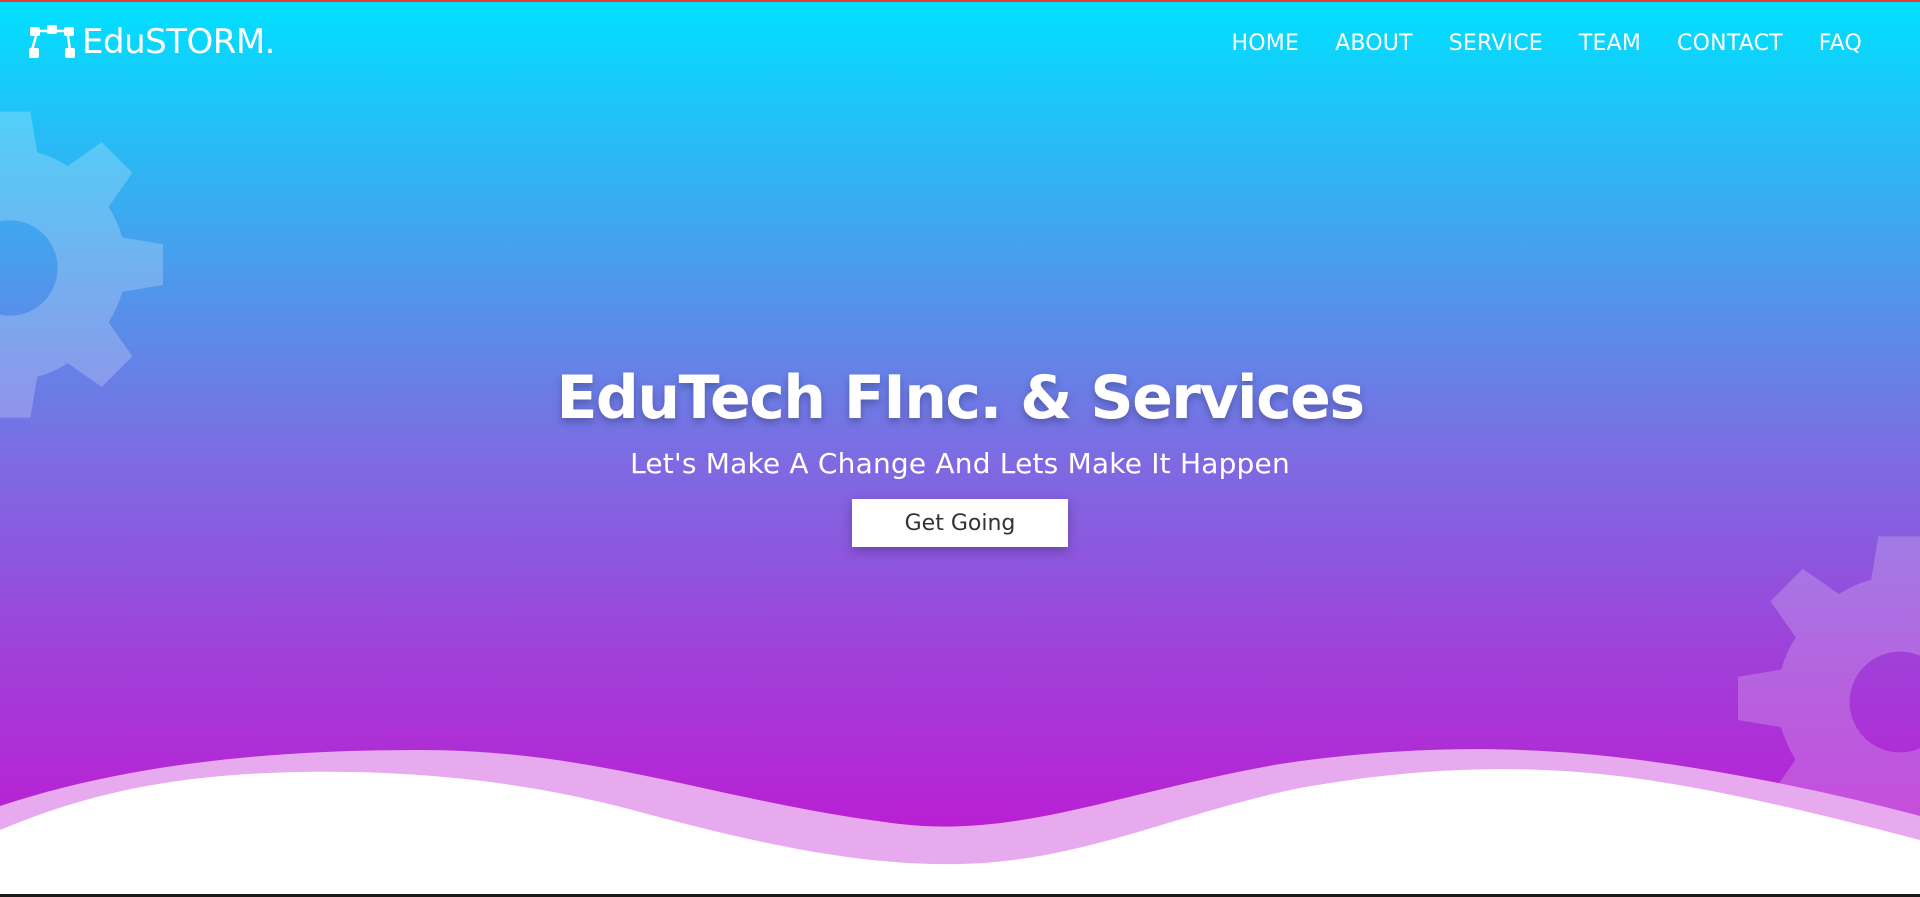 The width and height of the screenshot is (1920, 897). Describe the element at coordinates (1610, 44) in the screenshot. I see `nav-item-team: TEAM` at that location.